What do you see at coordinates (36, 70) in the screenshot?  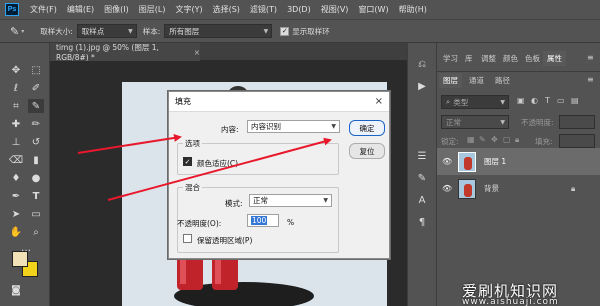 I see `marquee-tool-icon: ⬚` at bounding box center [36, 70].